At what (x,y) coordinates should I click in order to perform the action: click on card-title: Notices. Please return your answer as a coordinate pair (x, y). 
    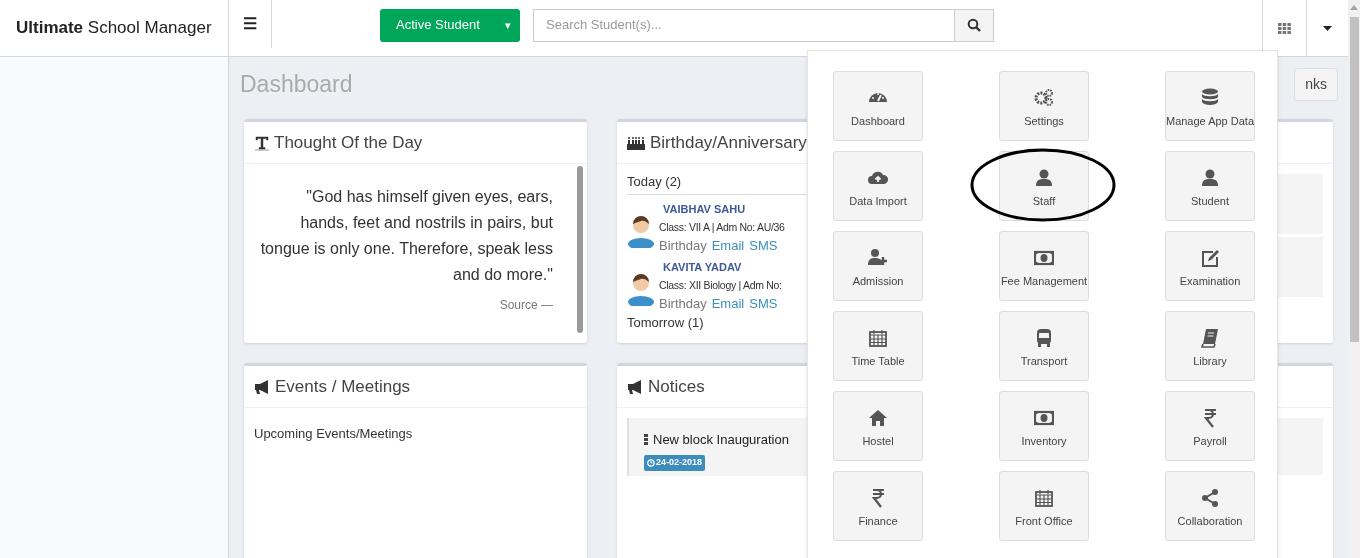
    Looking at the image, I should click on (676, 386).